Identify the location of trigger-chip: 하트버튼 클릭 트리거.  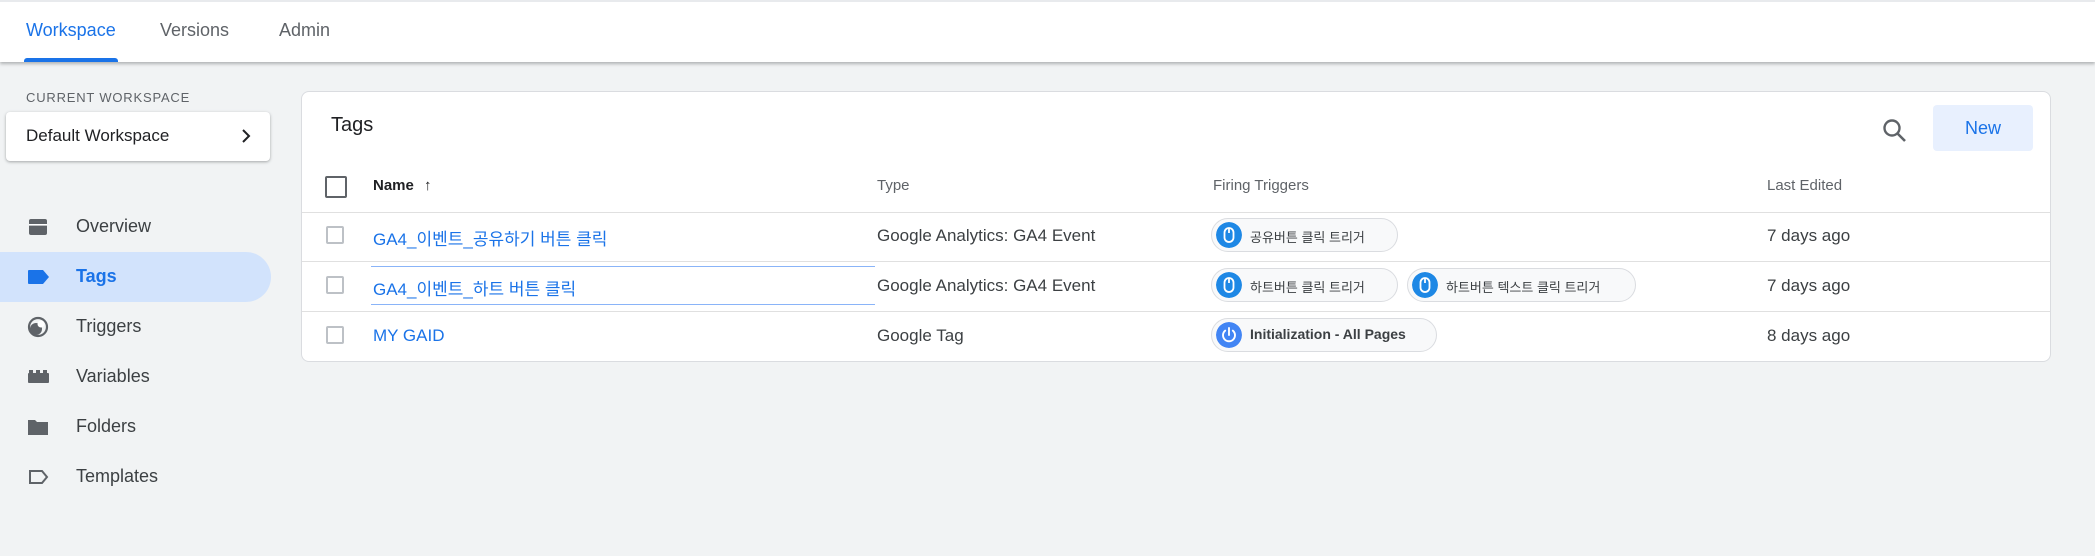
(1304, 285).